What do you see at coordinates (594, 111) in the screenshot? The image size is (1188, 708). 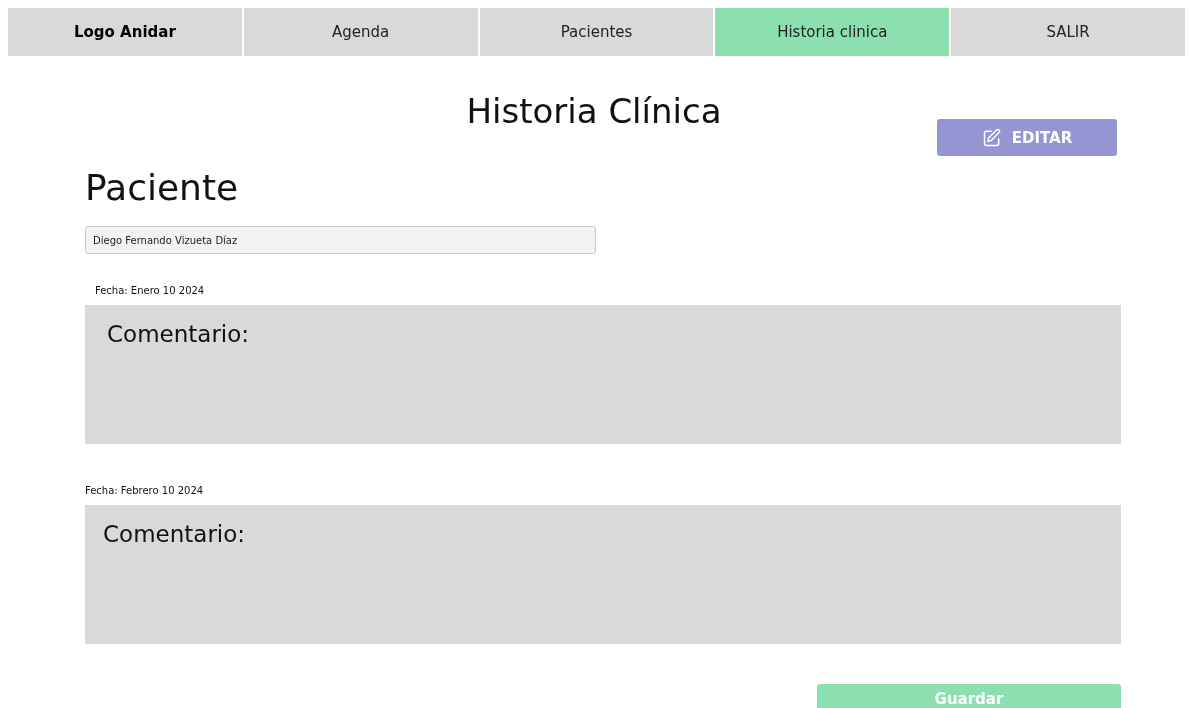 I see `page-title: Historia Clínica` at bounding box center [594, 111].